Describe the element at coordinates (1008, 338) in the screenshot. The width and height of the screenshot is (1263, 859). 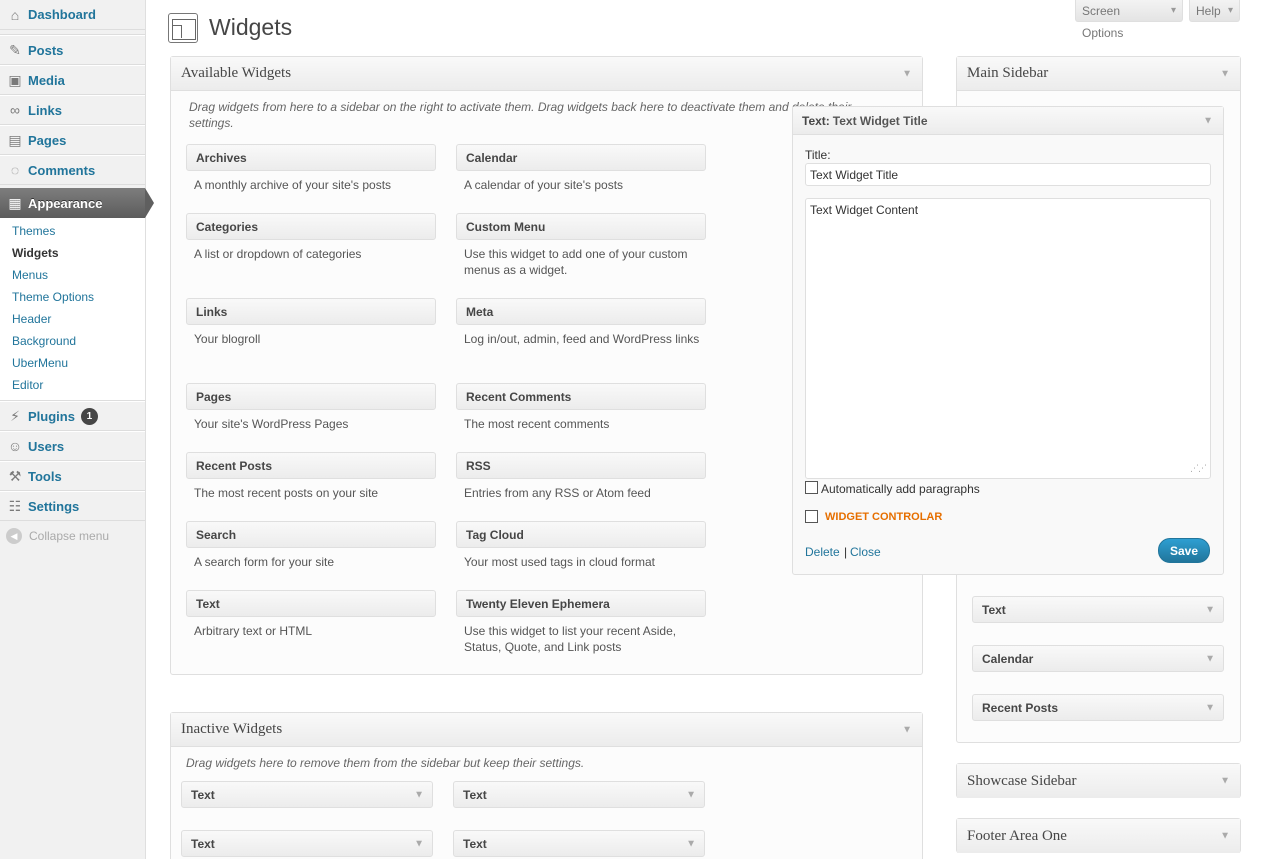
I see `content-textarea: Text Widget Content ⋰⋰` at that location.